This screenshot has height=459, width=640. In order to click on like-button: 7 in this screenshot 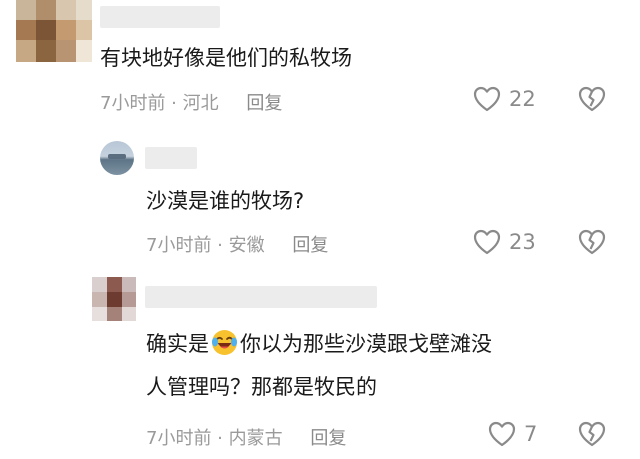, I will do `click(512, 434)`.